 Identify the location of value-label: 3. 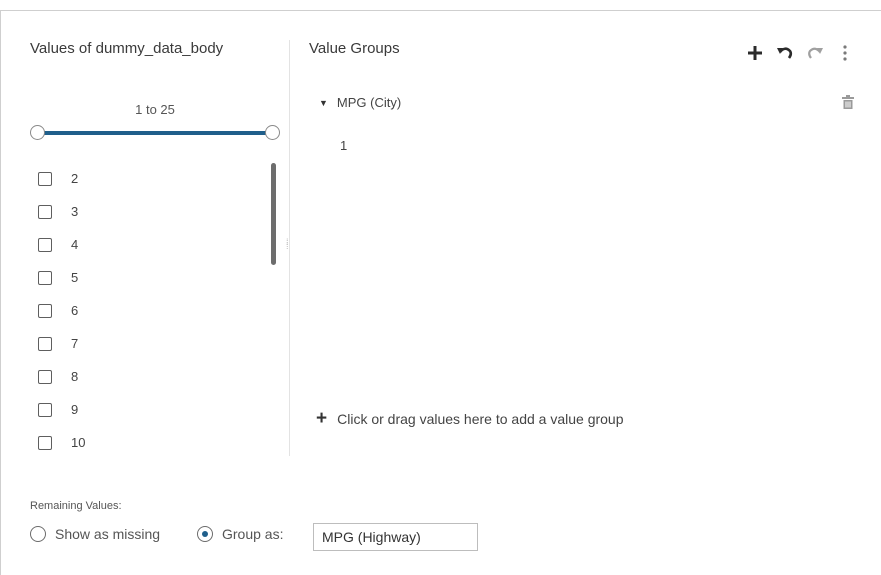
(75, 211).